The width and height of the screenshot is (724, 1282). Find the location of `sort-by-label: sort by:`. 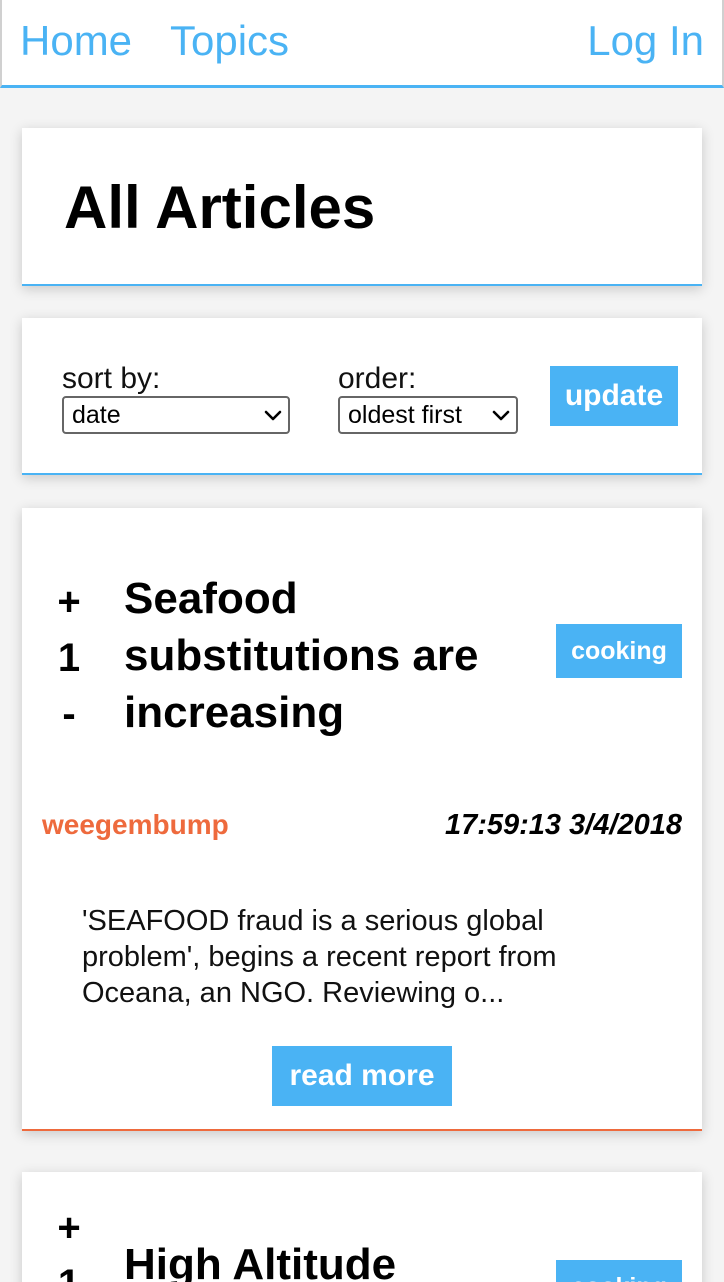

sort-by-label: sort by: is located at coordinates (111, 378).